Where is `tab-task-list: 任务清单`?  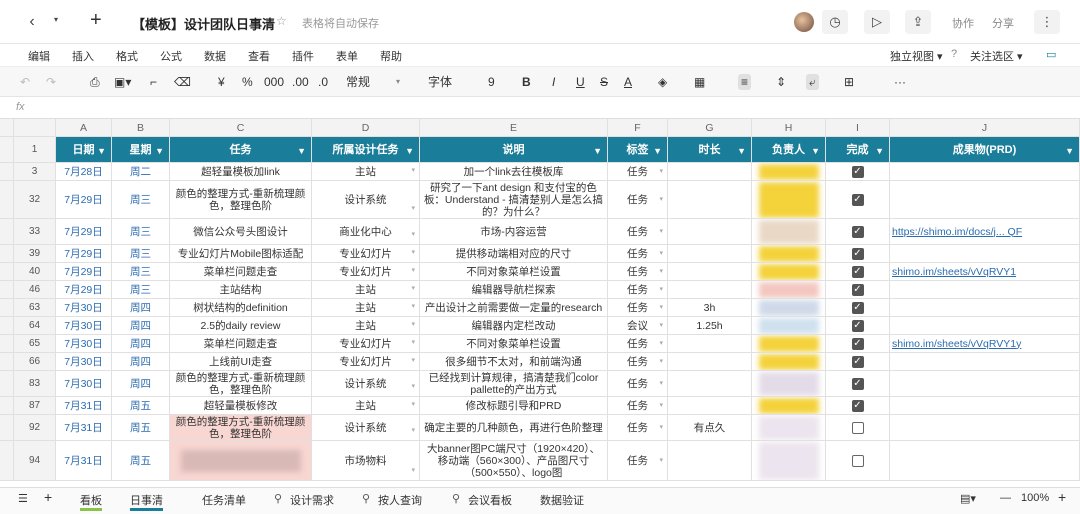
tab-task-list: 任务清单 is located at coordinates (224, 500).